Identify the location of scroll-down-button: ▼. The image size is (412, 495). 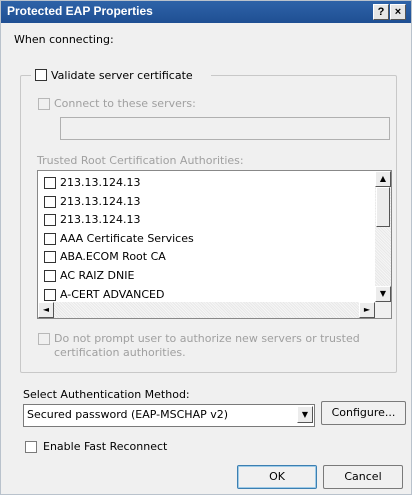
(383, 294).